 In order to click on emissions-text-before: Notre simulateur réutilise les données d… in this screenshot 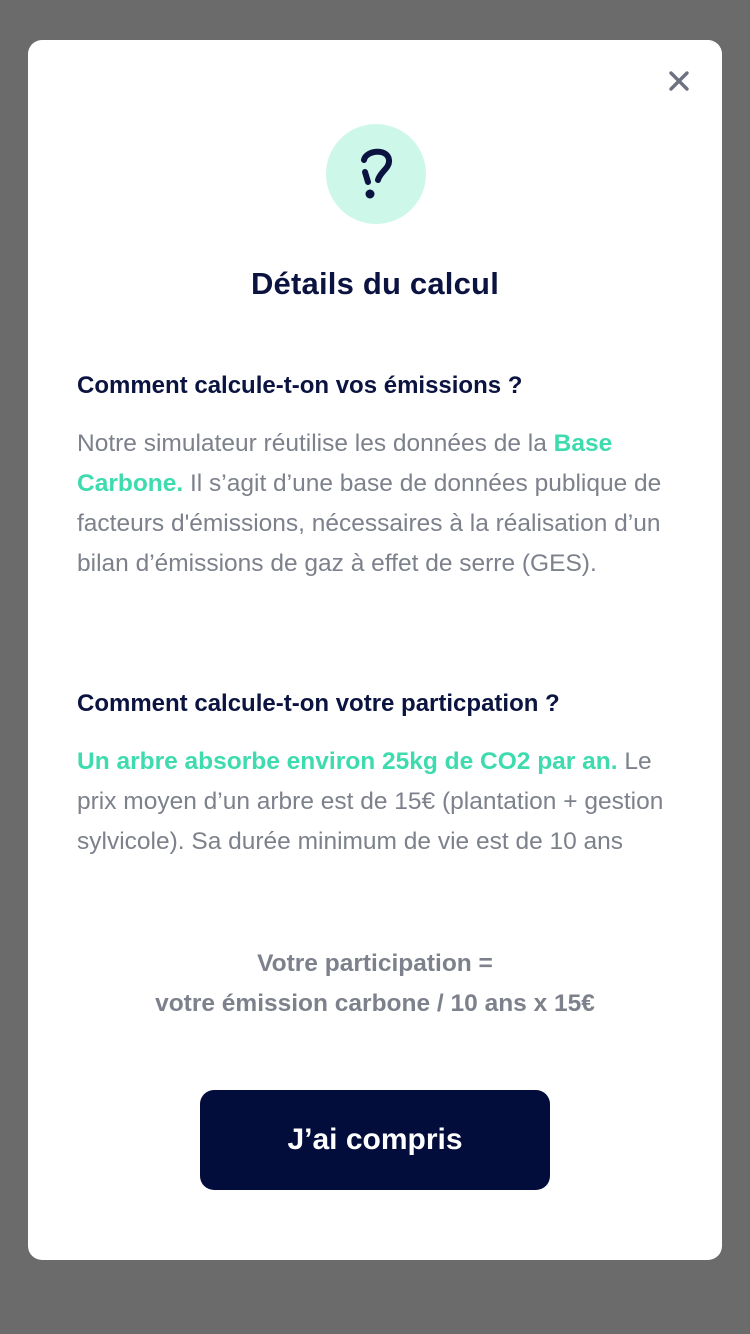, I will do `click(315, 443)`.